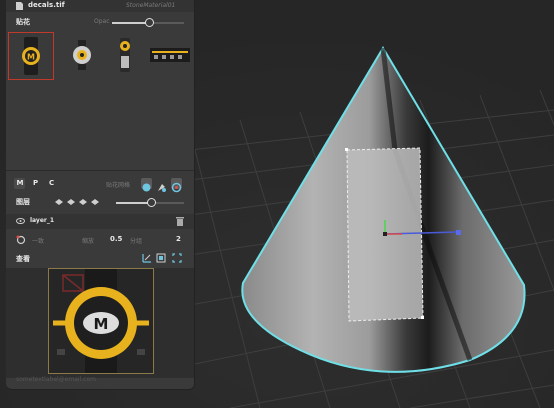 This screenshot has width=554, height=408. I want to click on file-row: decals.tif StoneMaterial01, so click(100, 6).